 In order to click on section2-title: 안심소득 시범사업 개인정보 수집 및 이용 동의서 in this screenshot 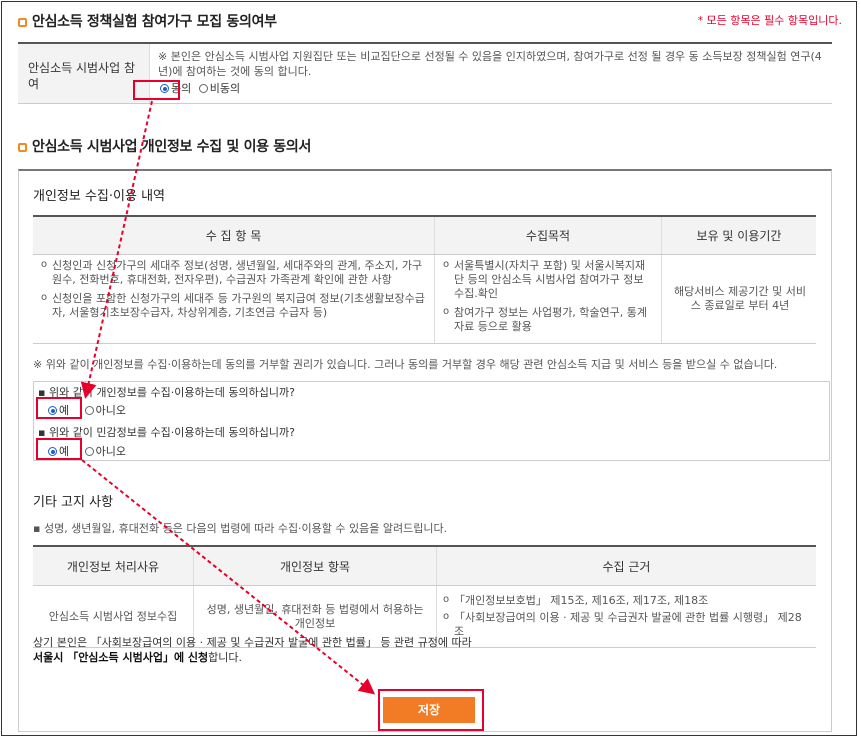, I will do `click(164, 146)`.